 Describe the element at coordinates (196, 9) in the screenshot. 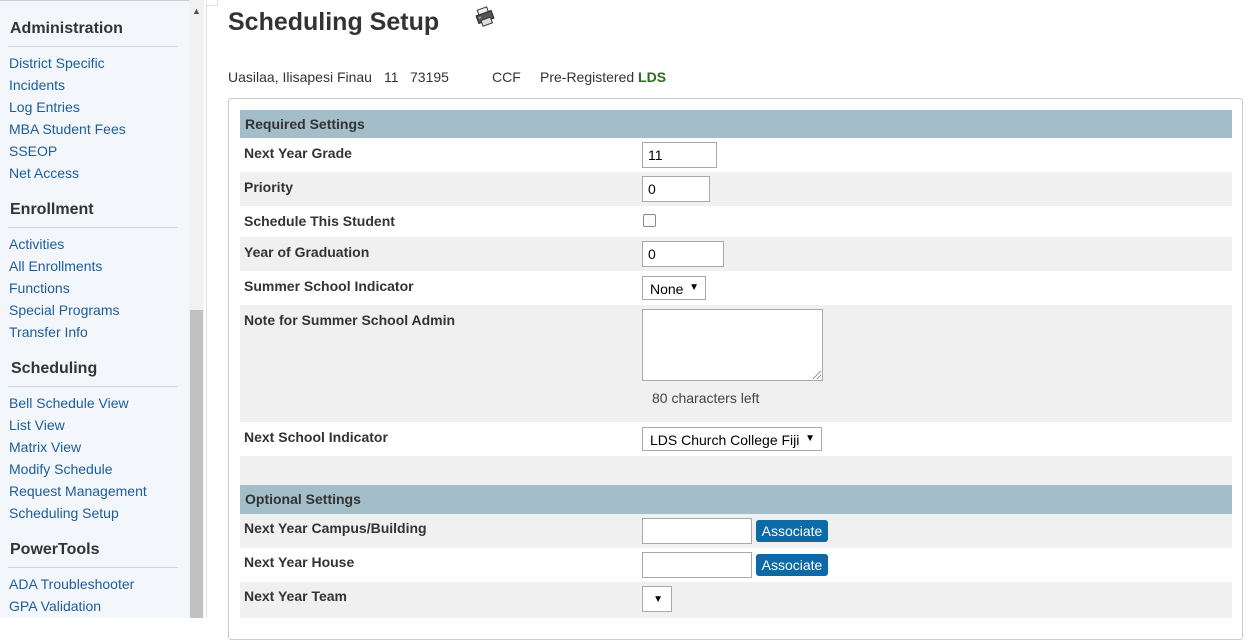

I see `scroll-up-arrow-icon: ▲` at that location.